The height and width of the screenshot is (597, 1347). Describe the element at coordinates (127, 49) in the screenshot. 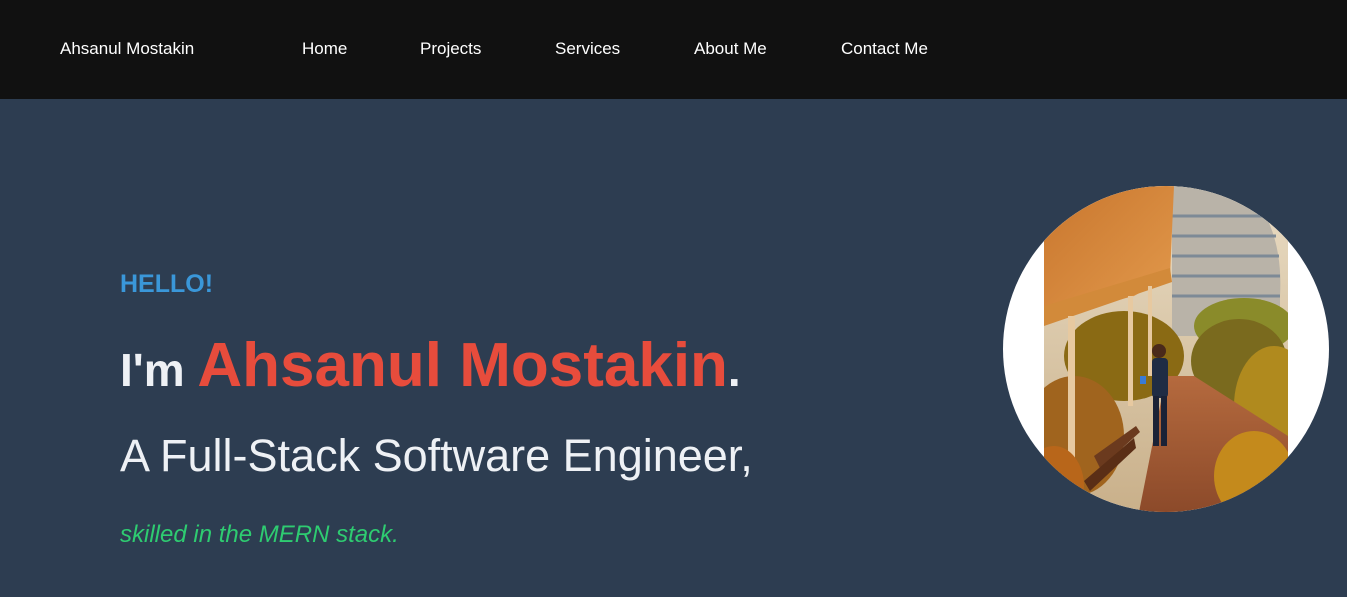

I see `brand-link: Ahsanul Mostakin` at that location.